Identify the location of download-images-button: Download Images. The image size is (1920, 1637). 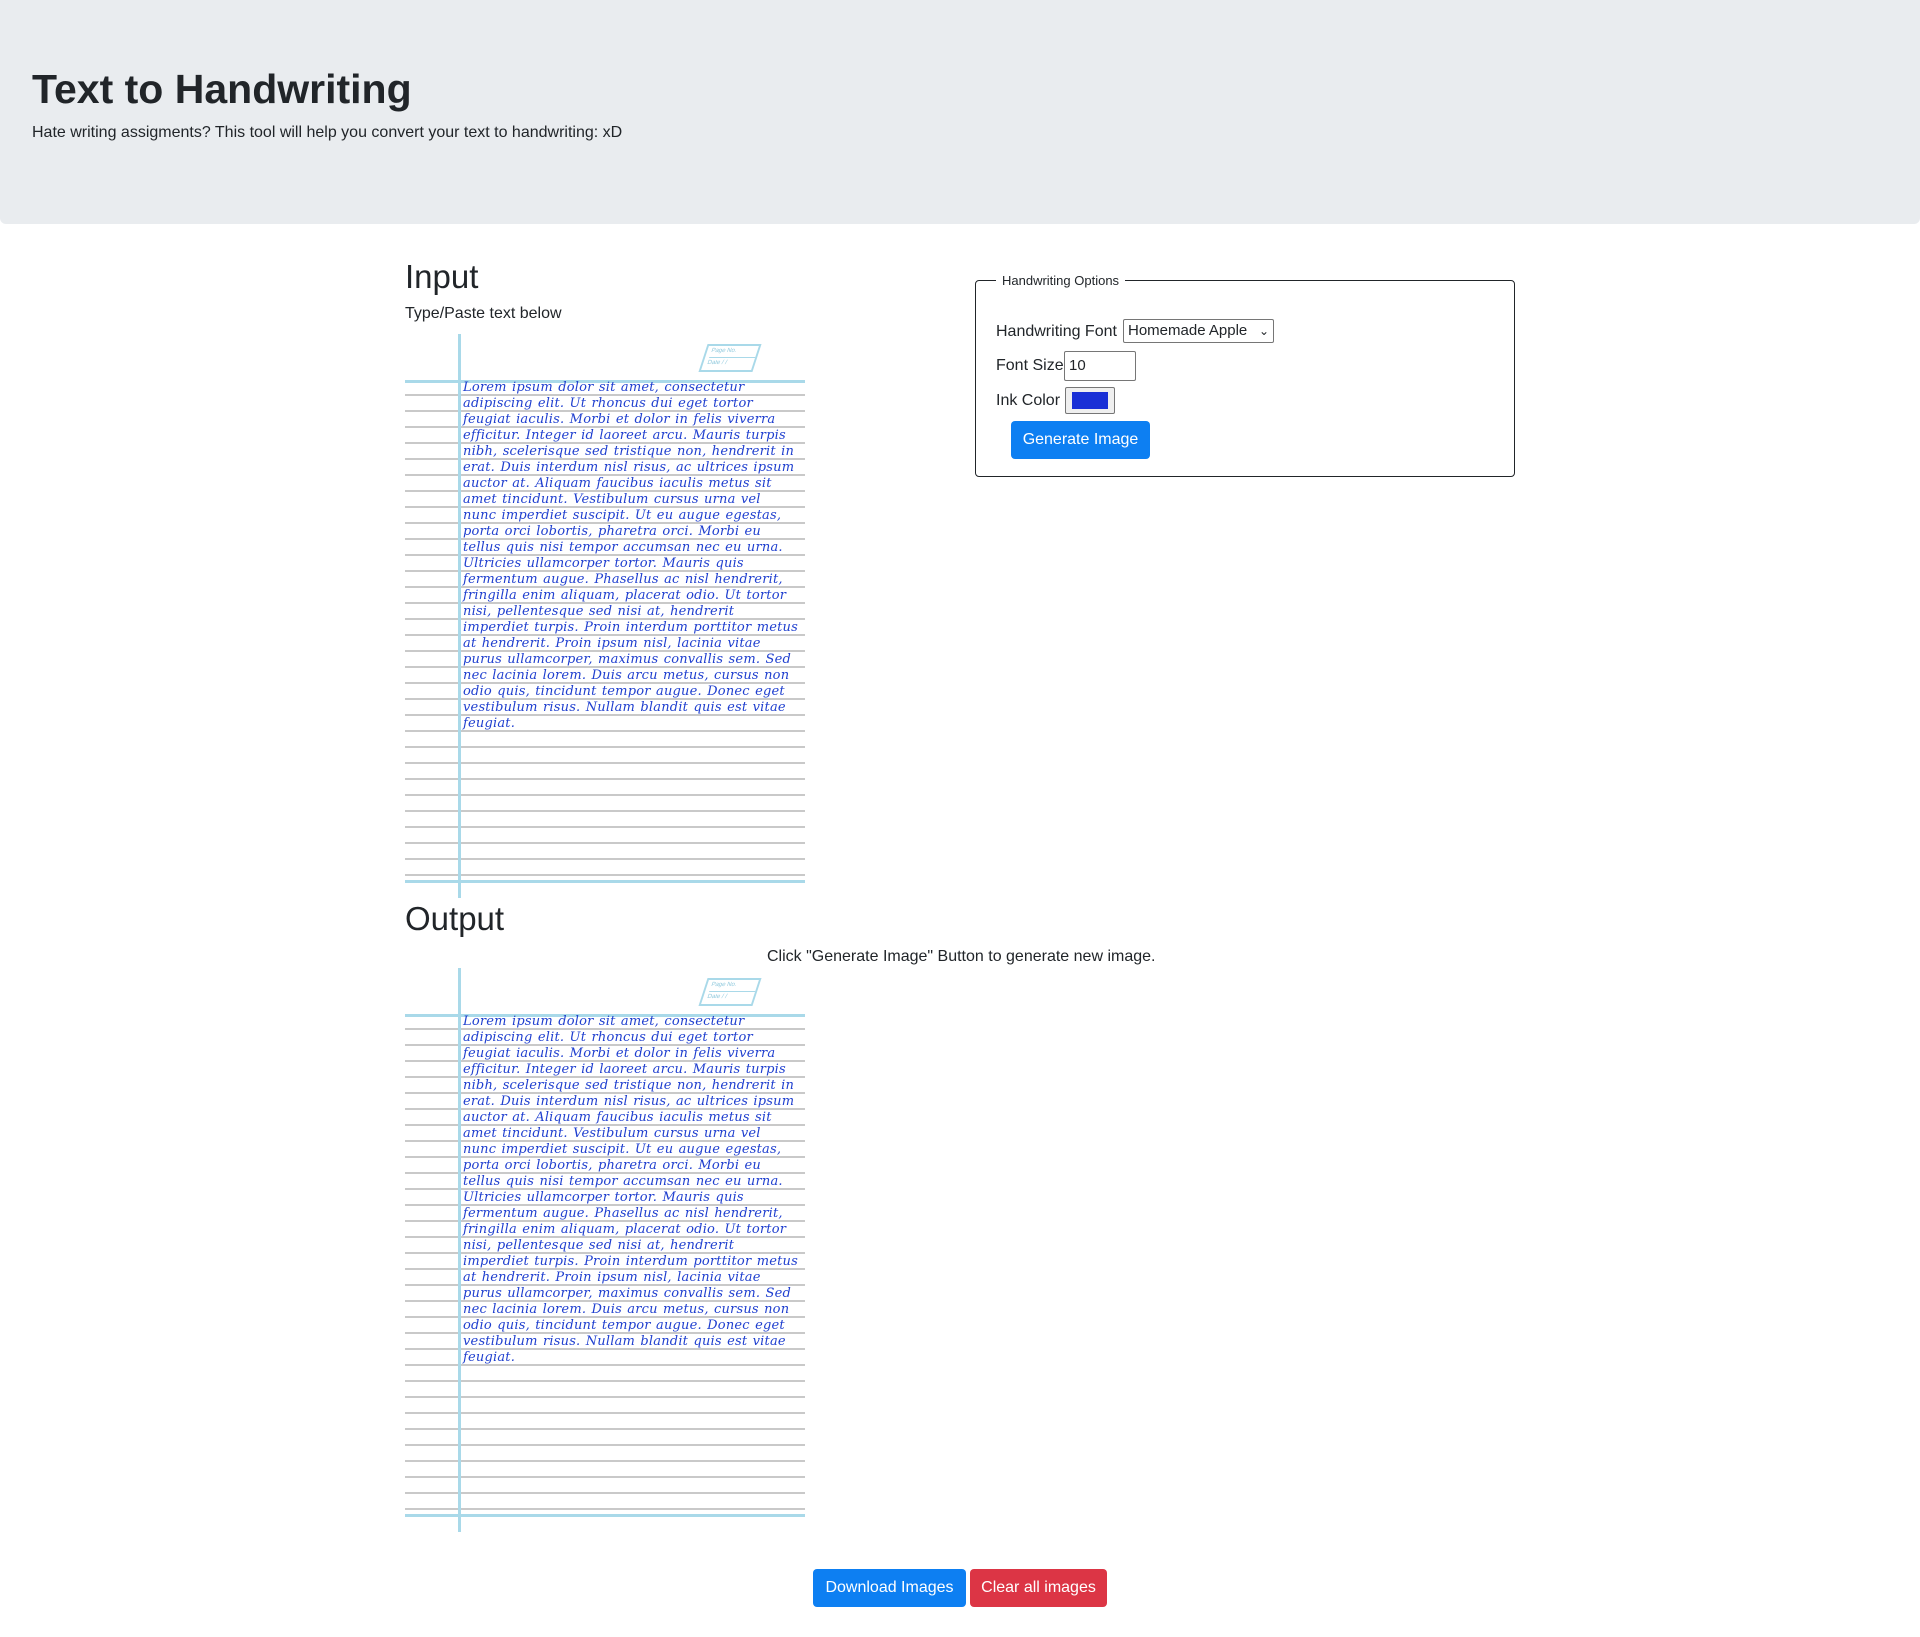
(889, 1588).